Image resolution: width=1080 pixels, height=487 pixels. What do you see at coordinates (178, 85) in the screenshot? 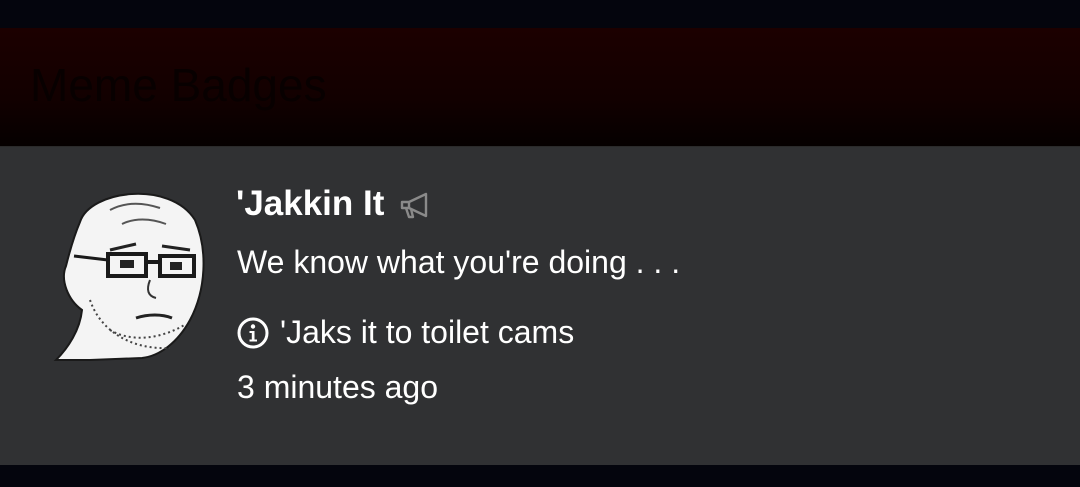
I see `page-title: Meme Badges` at bounding box center [178, 85].